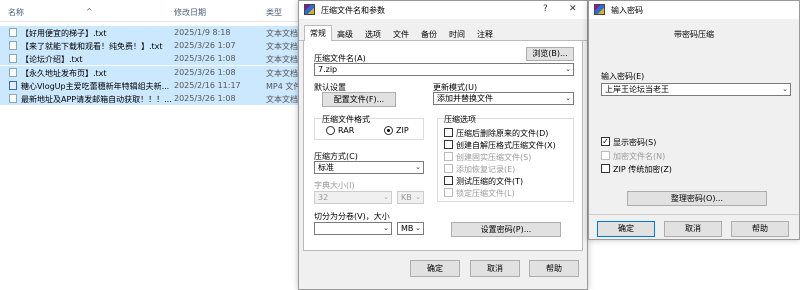  What do you see at coordinates (485, 193) in the screenshot?
I see `option-label: 锁定压缩文件(L)` at bounding box center [485, 193].